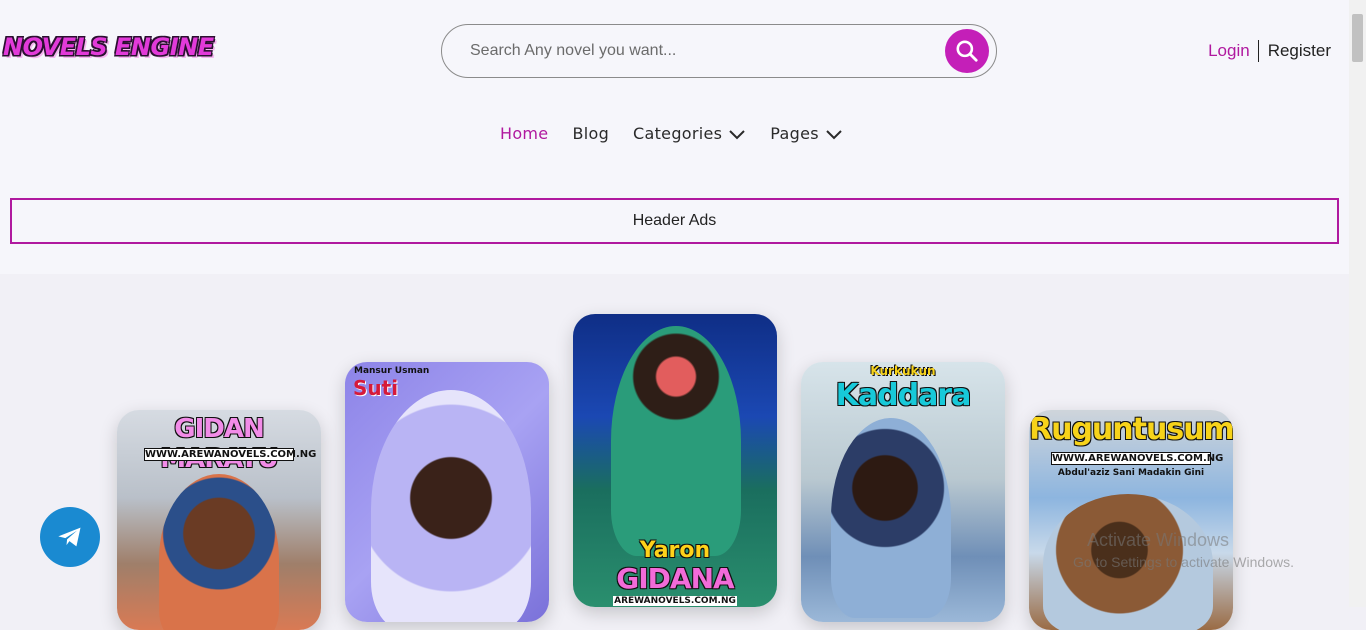 This screenshot has height=630, width=1366. What do you see at coordinates (903, 395) in the screenshot?
I see `cover-title: Kaddara` at bounding box center [903, 395].